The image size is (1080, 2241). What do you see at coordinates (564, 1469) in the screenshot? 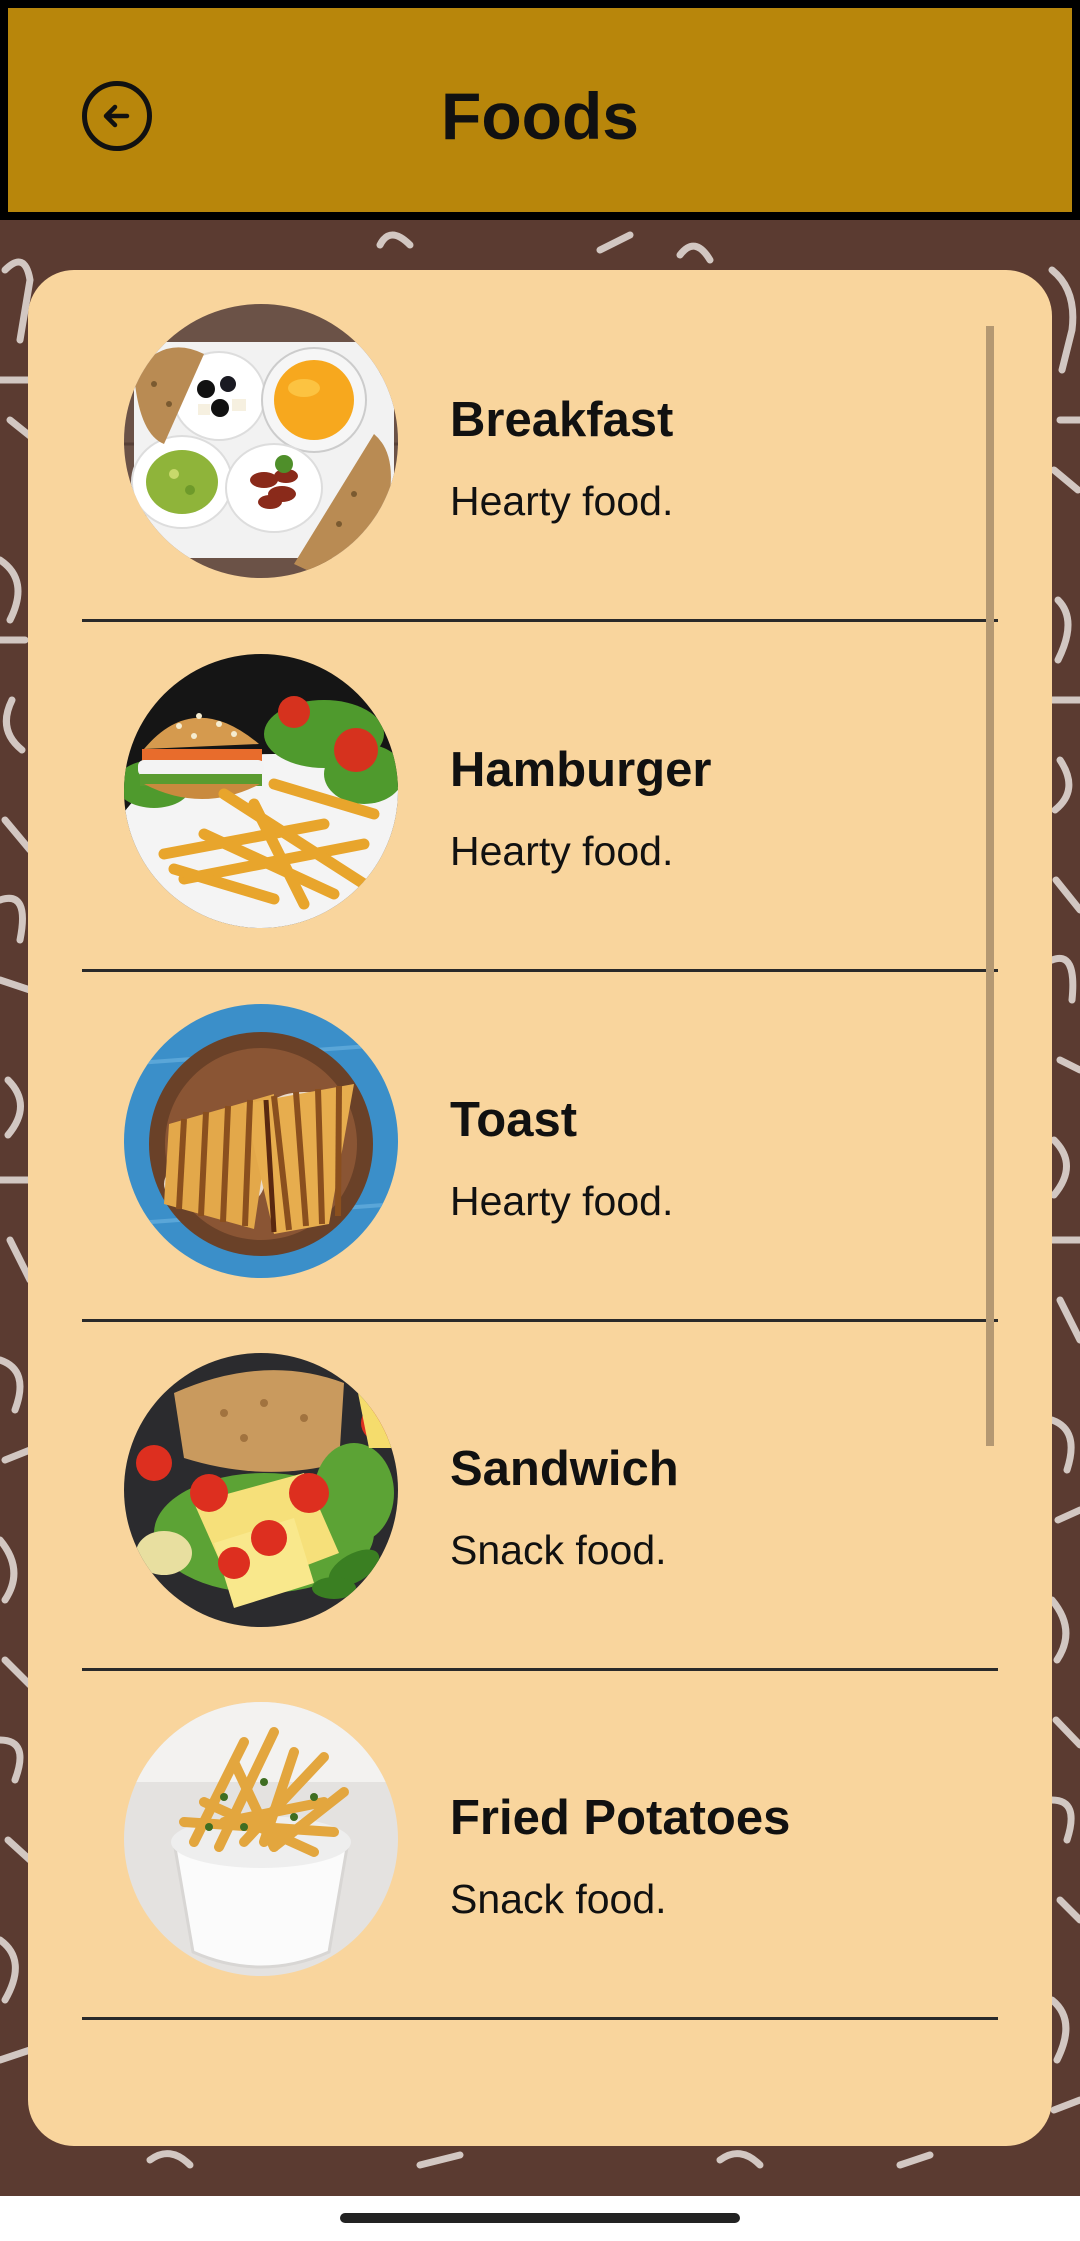
I see `food-name: Sandwich` at bounding box center [564, 1469].